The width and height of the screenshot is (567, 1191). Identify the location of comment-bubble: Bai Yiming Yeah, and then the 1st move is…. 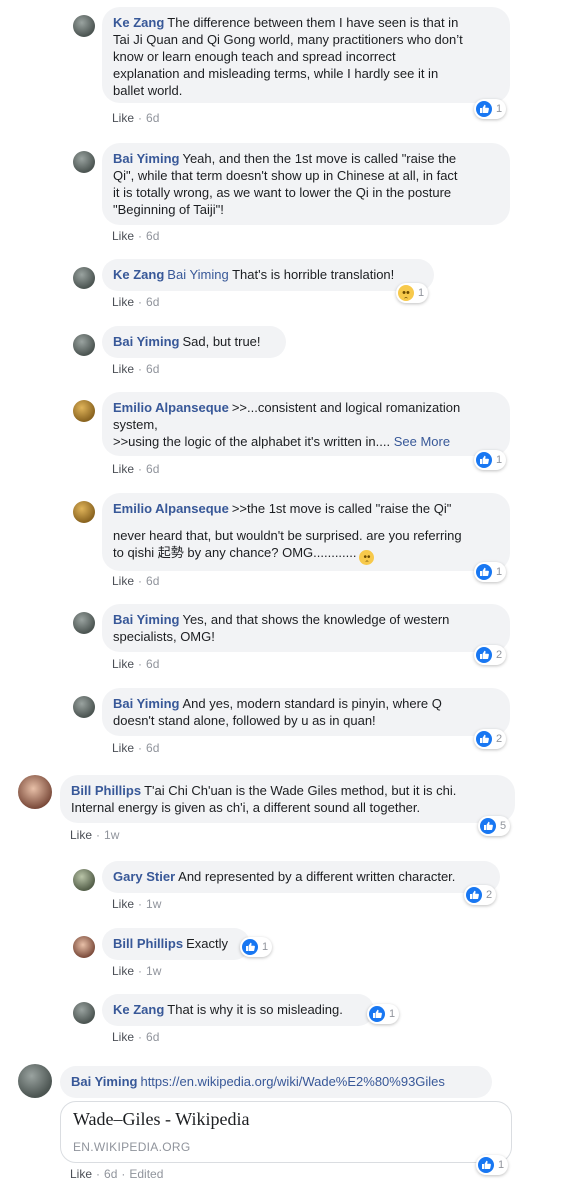
(306, 184).